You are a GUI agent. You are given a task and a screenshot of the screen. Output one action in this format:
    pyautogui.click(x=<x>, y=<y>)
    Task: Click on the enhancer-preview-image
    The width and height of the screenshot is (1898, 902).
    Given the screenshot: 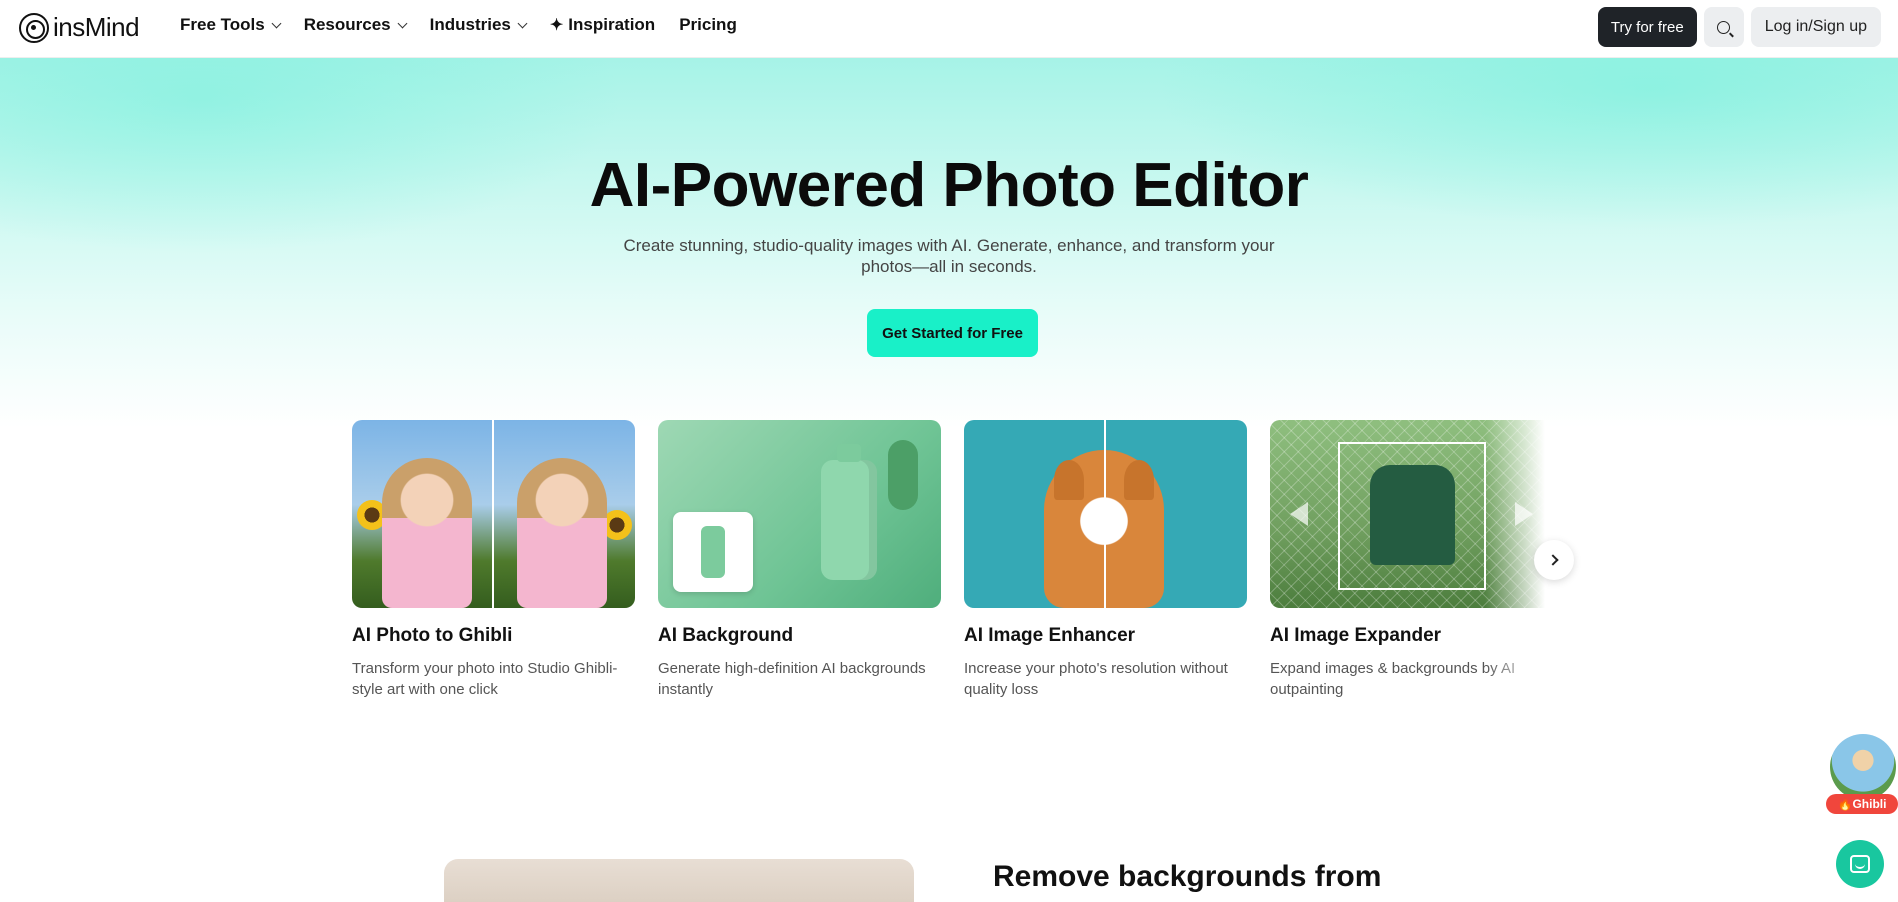 What is the action you would take?
    pyautogui.click(x=1105, y=514)
    